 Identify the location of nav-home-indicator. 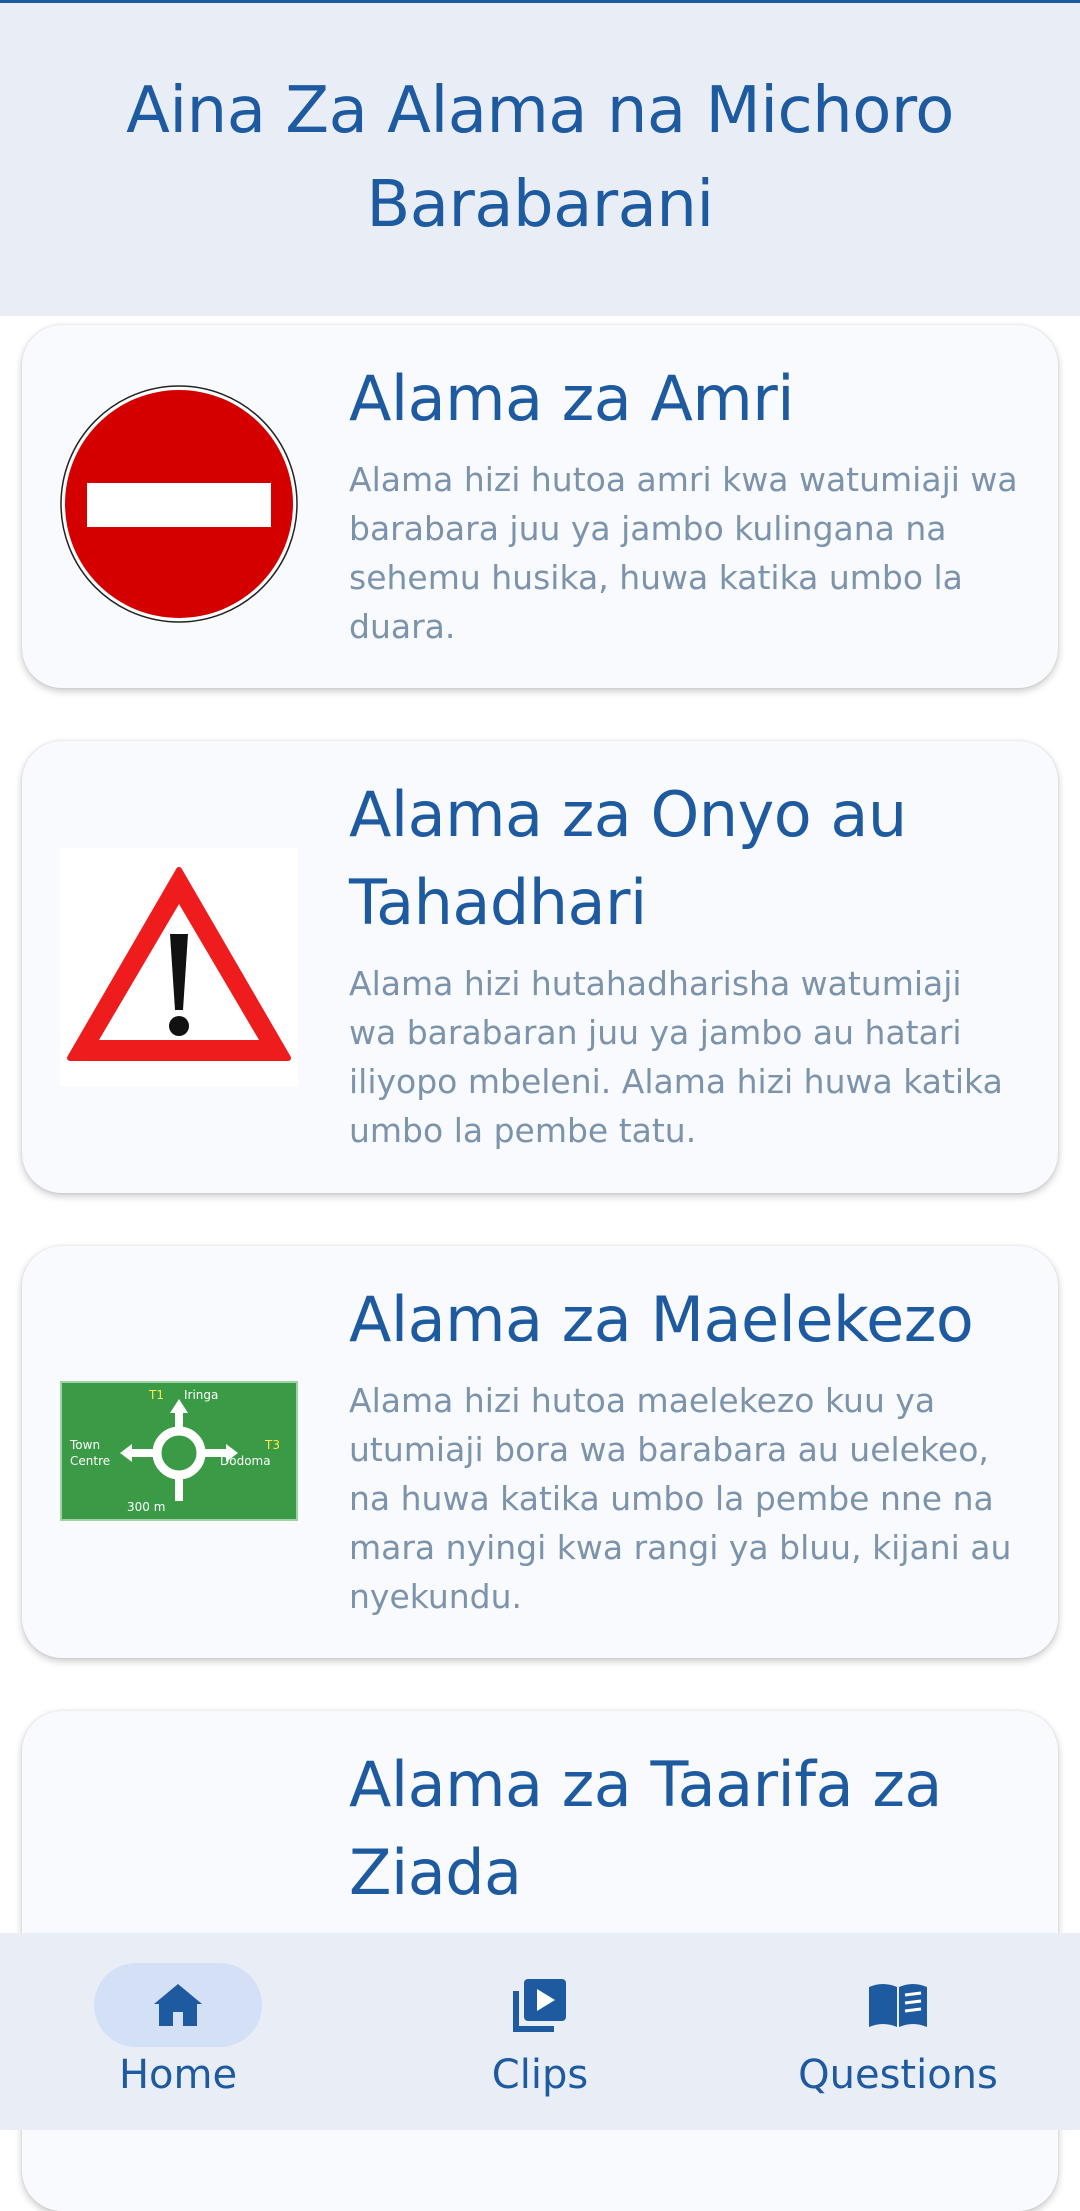
(178, 2005).